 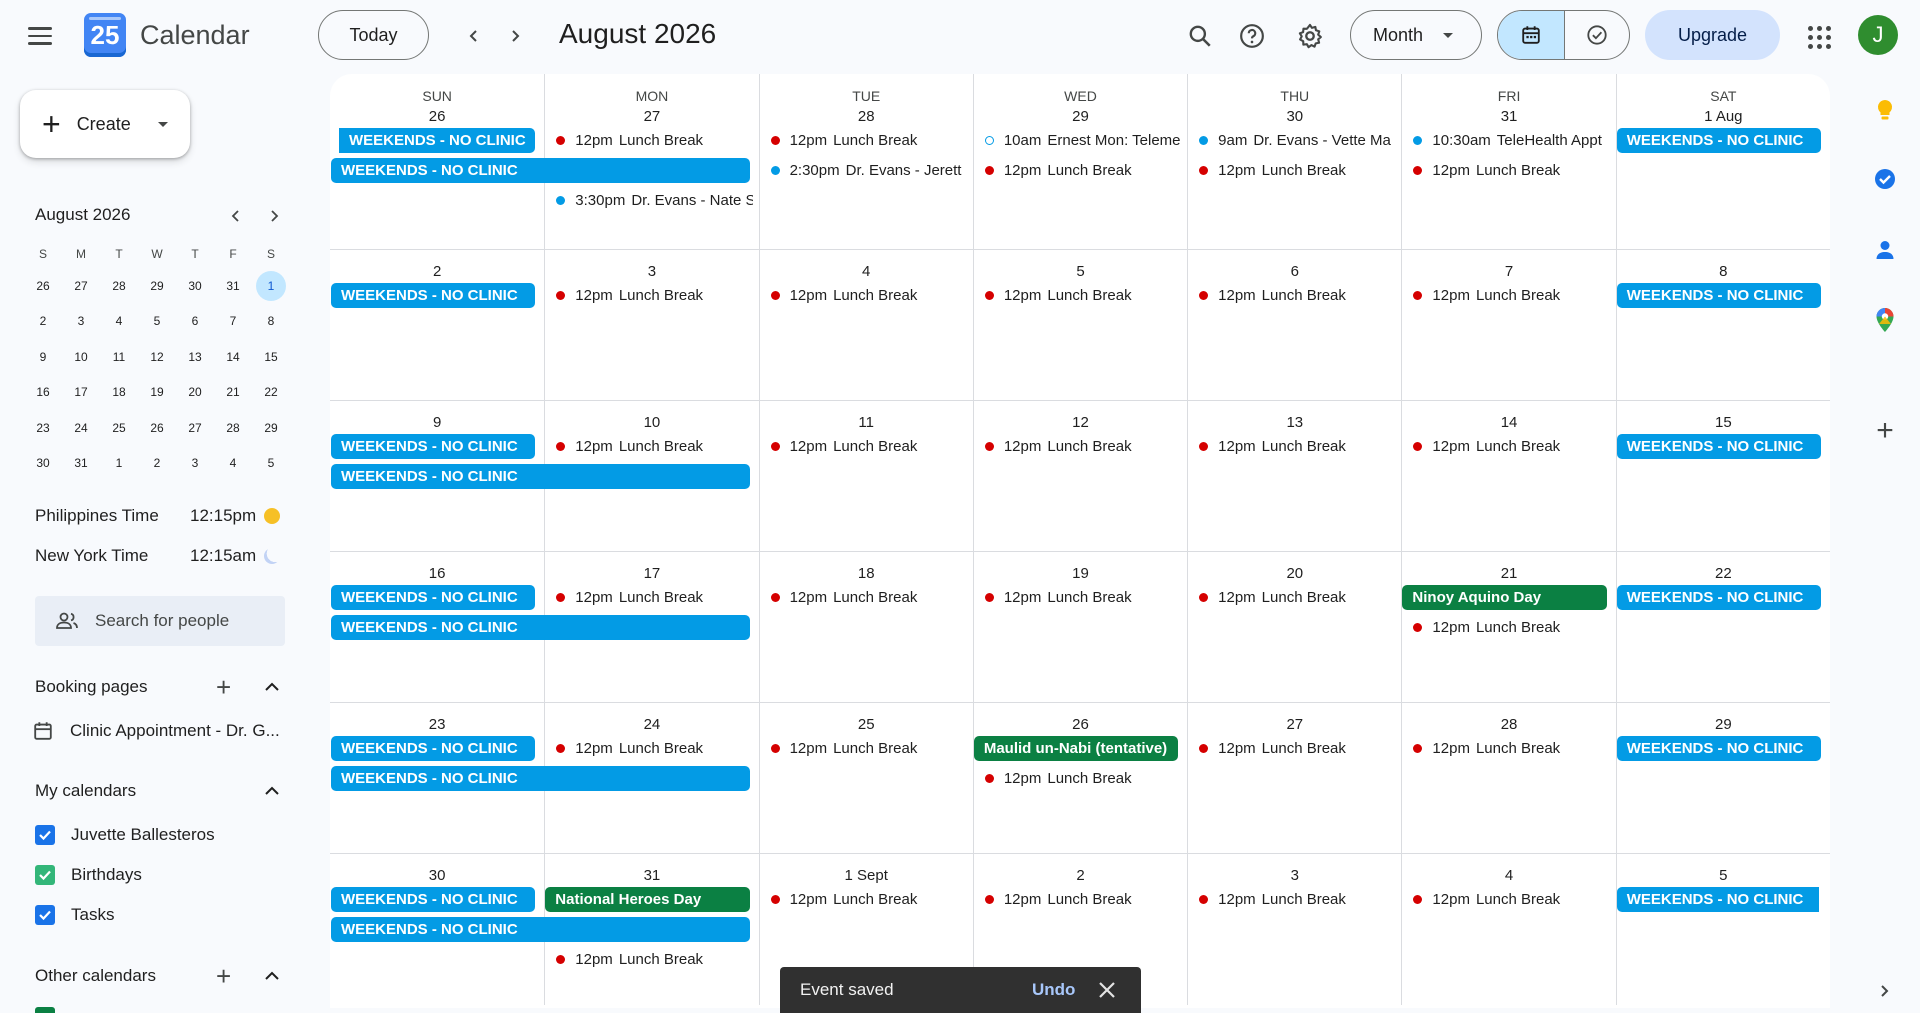 What do you see at coordinates (1885, 110) in the screenshot?
I see `keep-icon` at bounding box center [1885, 110].